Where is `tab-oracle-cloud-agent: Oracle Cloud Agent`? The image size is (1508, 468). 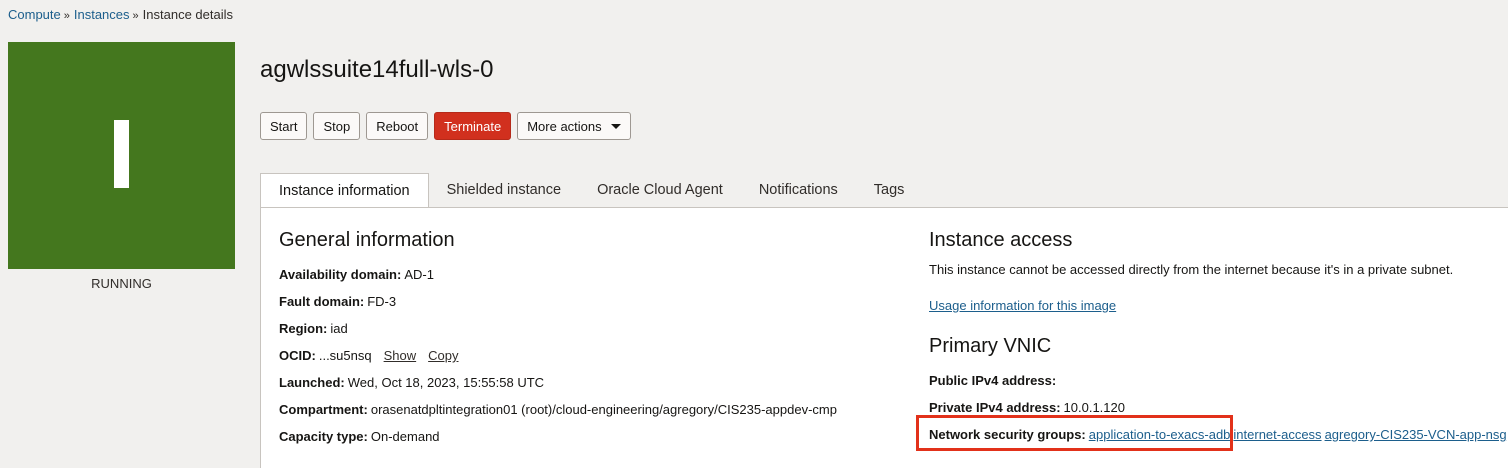
tab-oracle-cloud-agent: Oracle Cloud Agent is located at coordinates (660, 190).